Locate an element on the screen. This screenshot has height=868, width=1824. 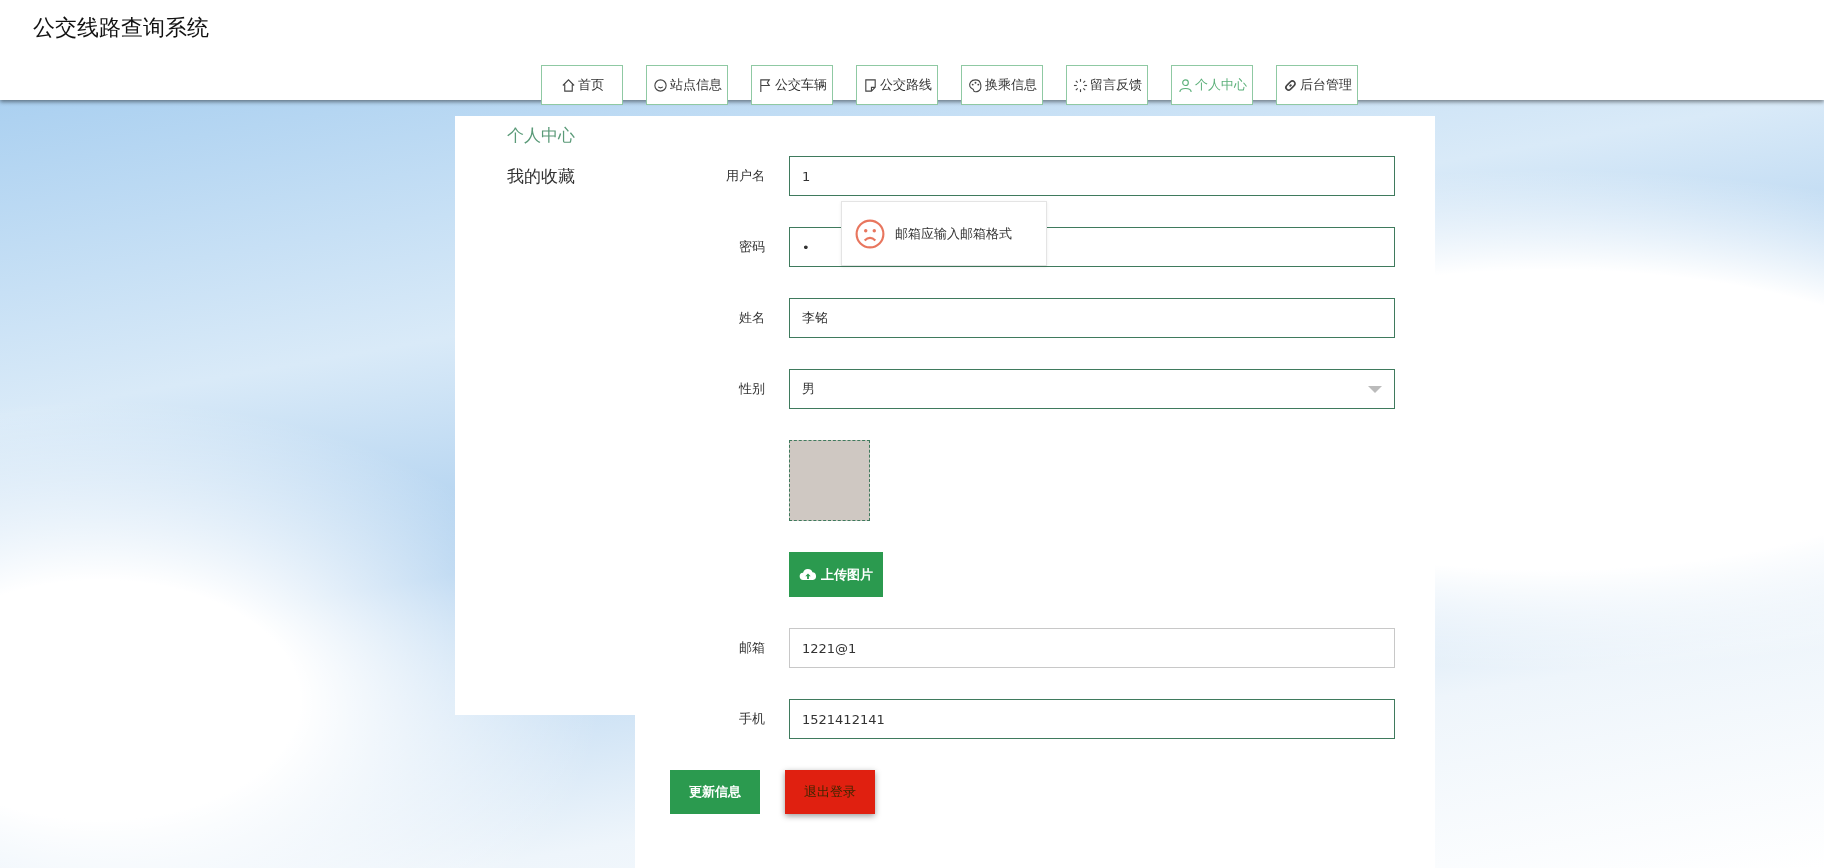
nav-tab: 站点信息 is located at coordinates (687, 85).